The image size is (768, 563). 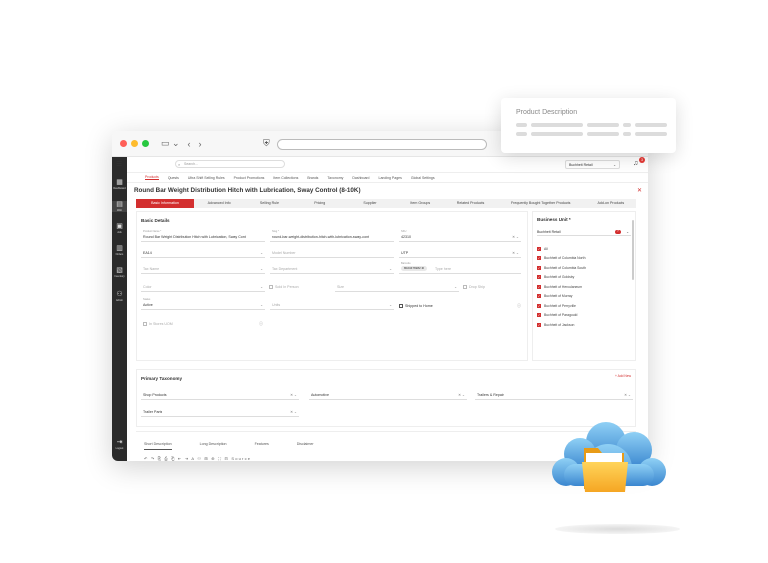 I want to click on shipped-to-home-checkbox: Shipped to Home, so click(x=416, y=306).